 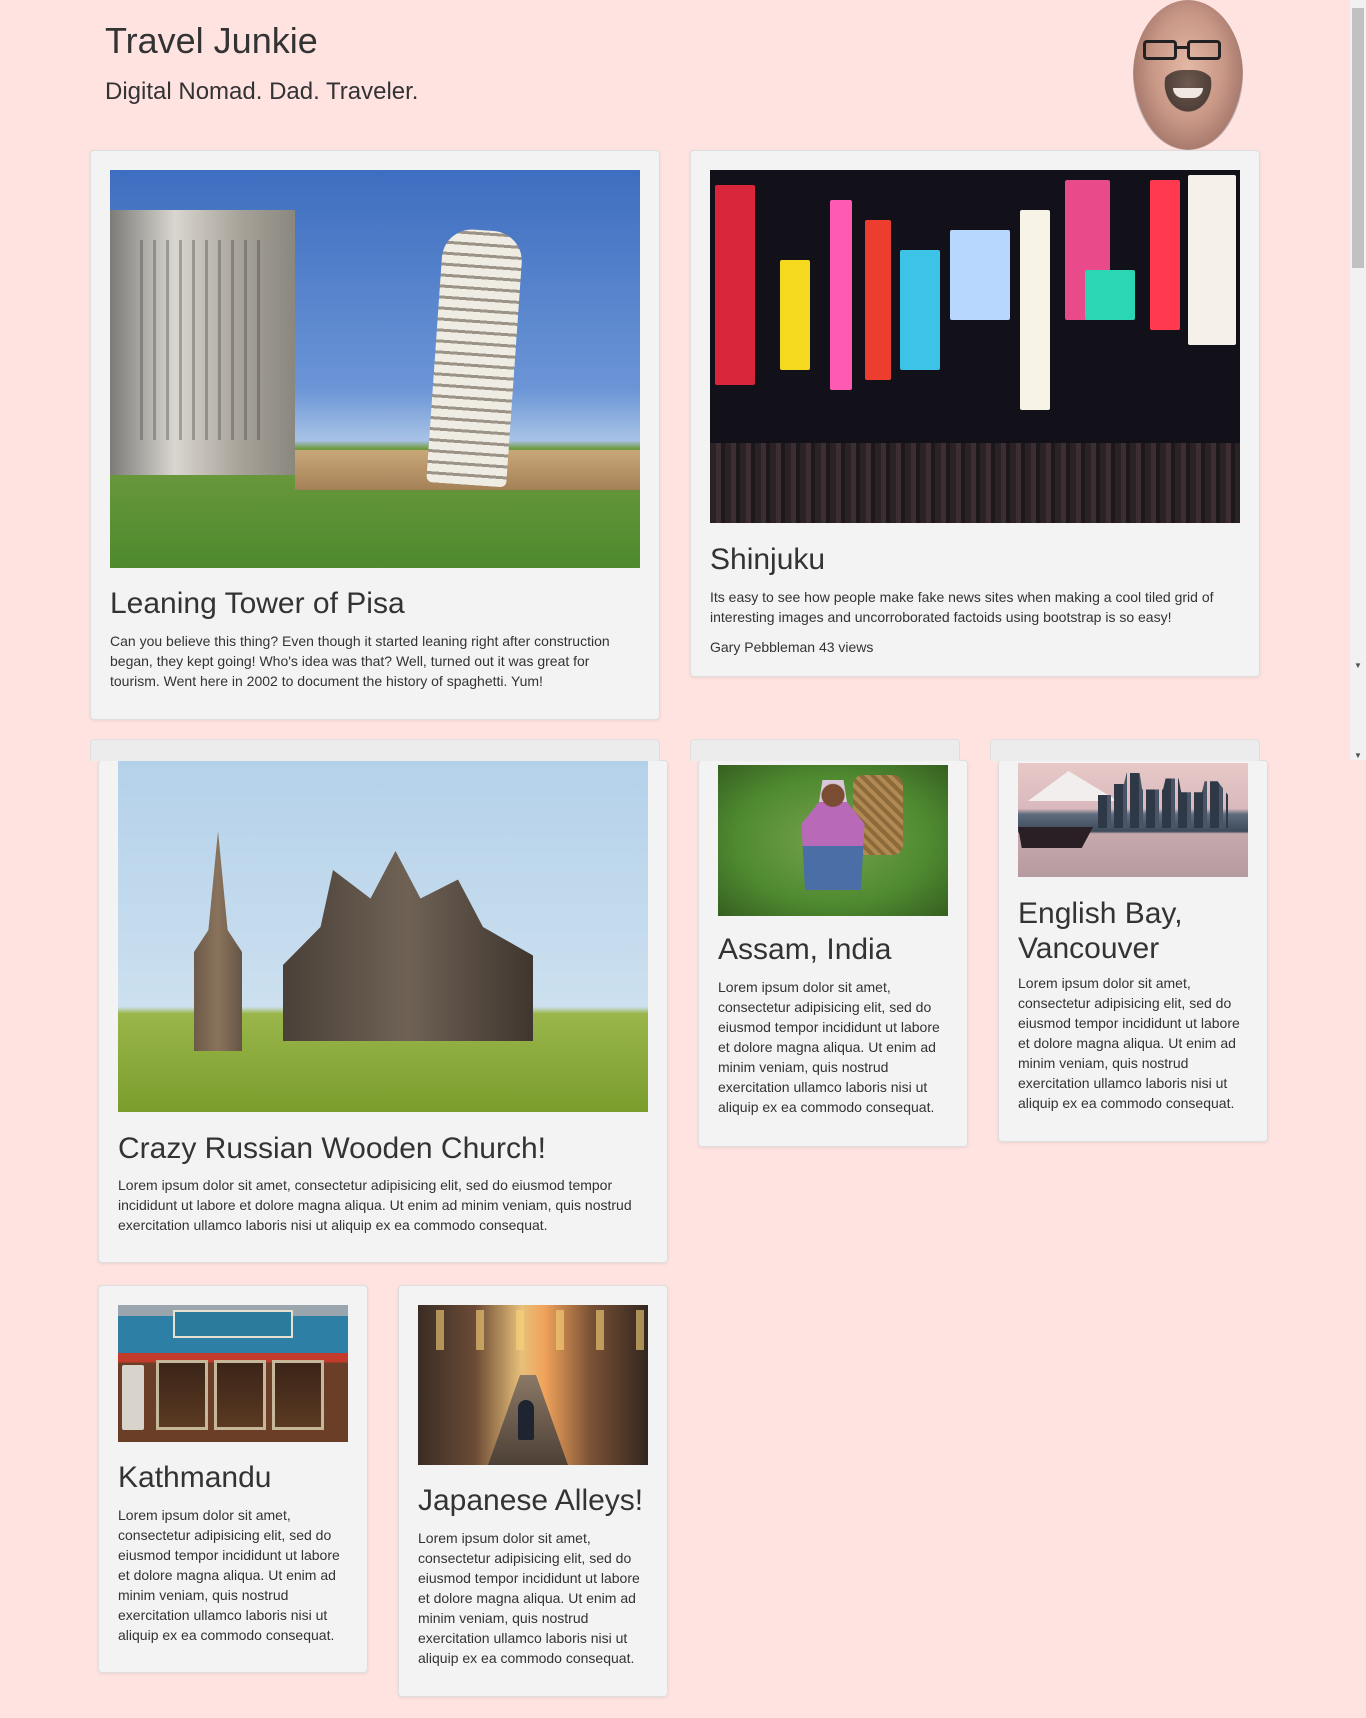 What do you see at coordinates (792, 647) in the screenshot?
I see `card-meta: Gary Pebbleman 43 views` at bounding box center [792, 647].